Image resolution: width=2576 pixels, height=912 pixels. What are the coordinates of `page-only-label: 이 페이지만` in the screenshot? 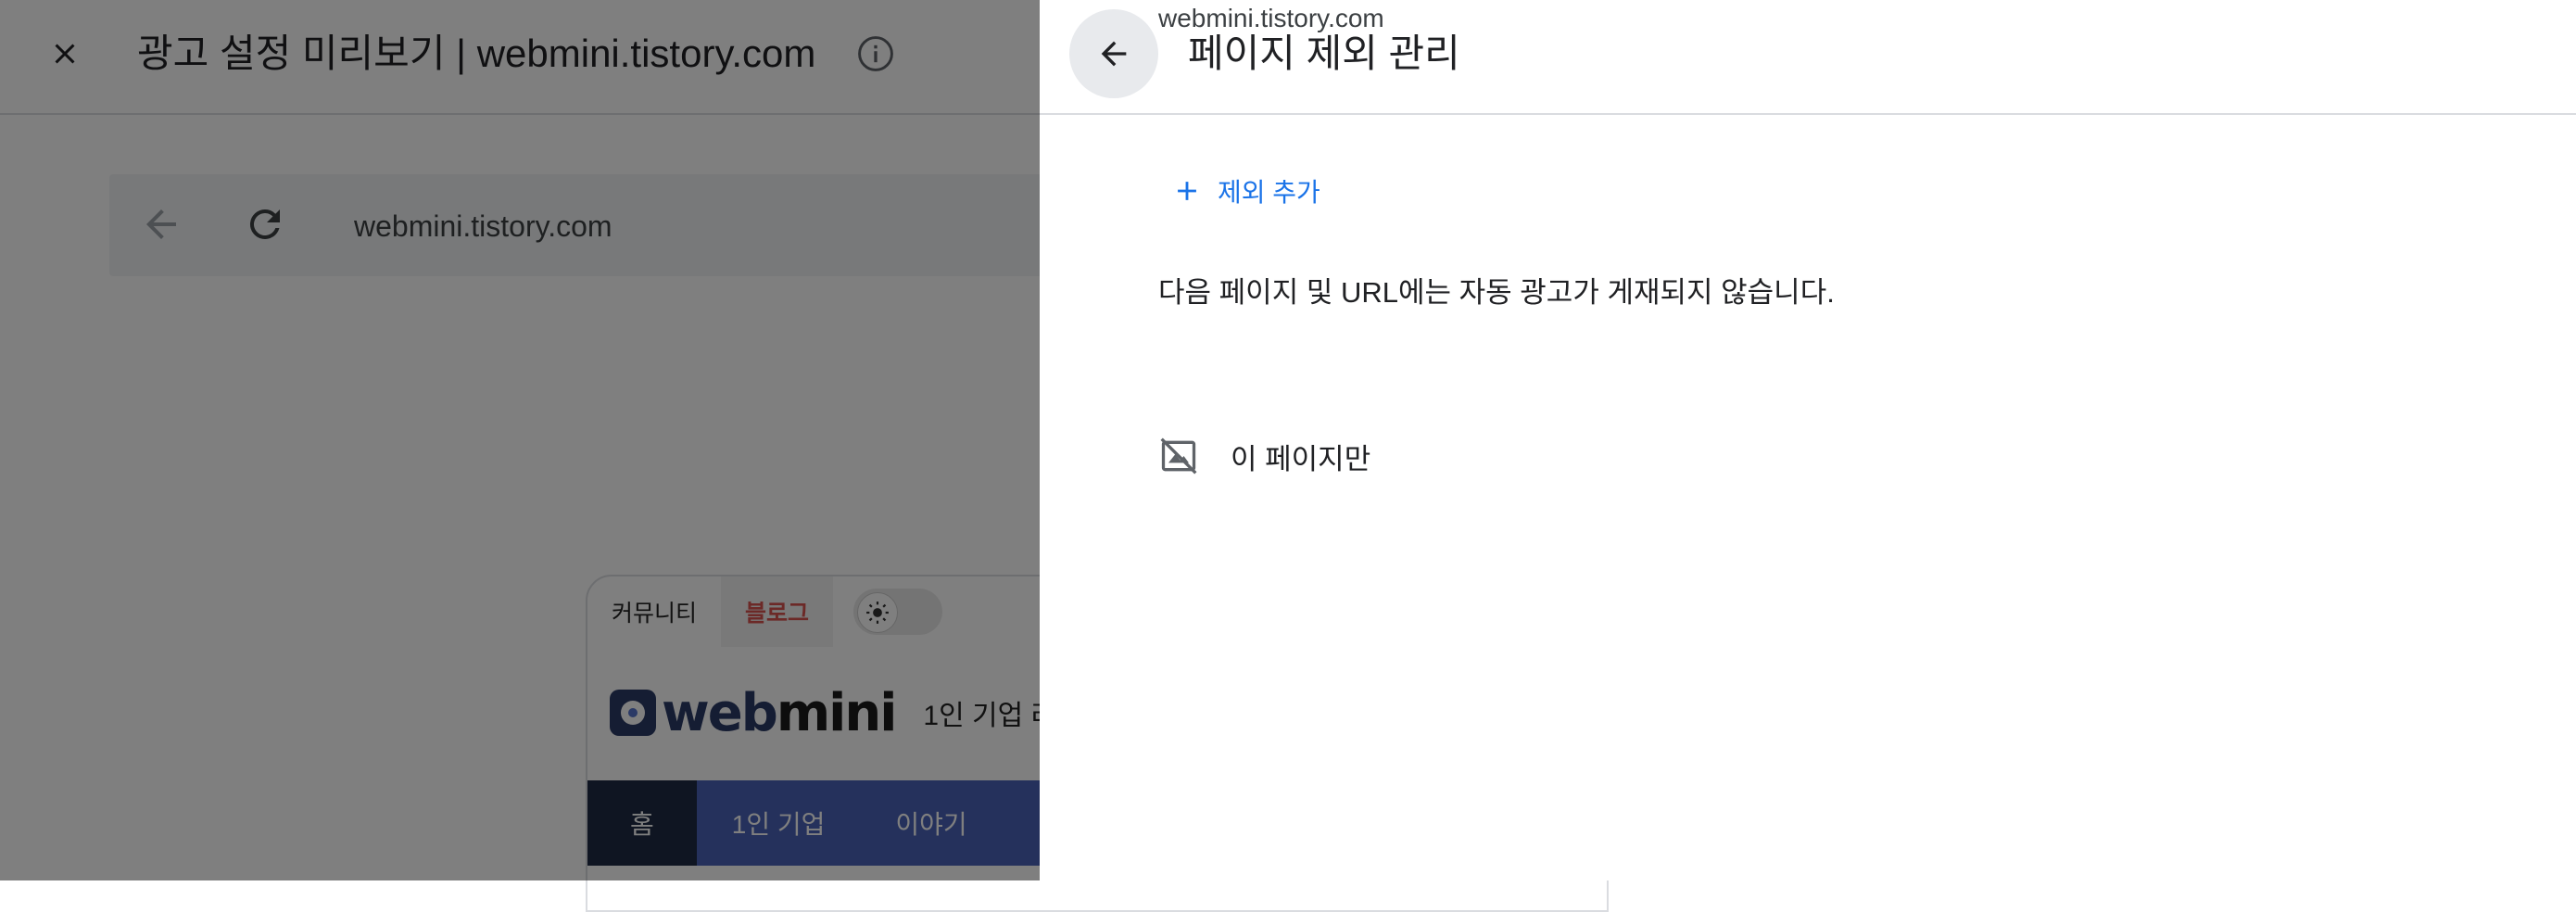 It's located at (1301, 459).